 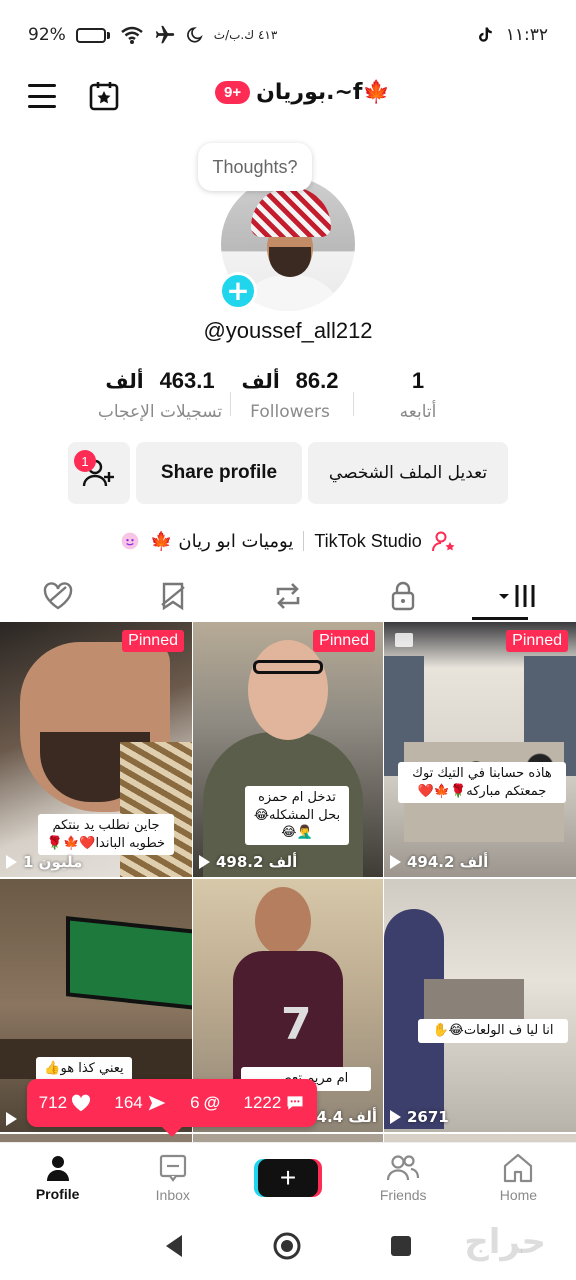 I want to click on thoughts-bubble: Thoughts?, so click(x=255, y=167).